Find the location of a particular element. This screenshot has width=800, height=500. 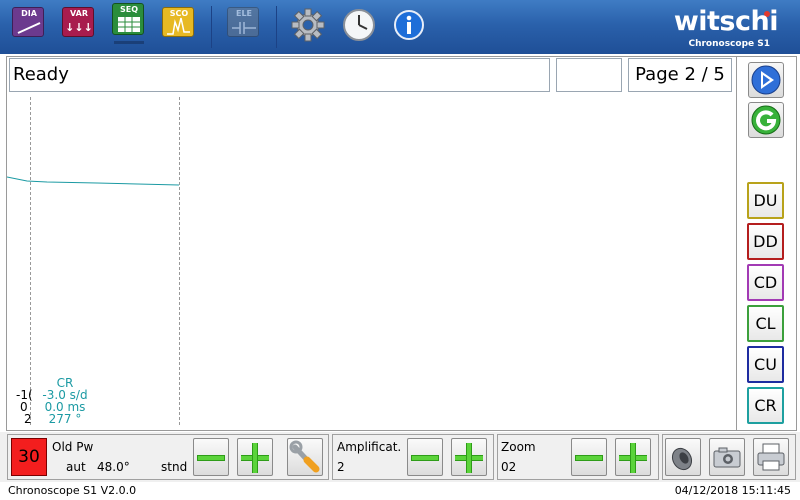

go-button is located at coordinates (766, 120).